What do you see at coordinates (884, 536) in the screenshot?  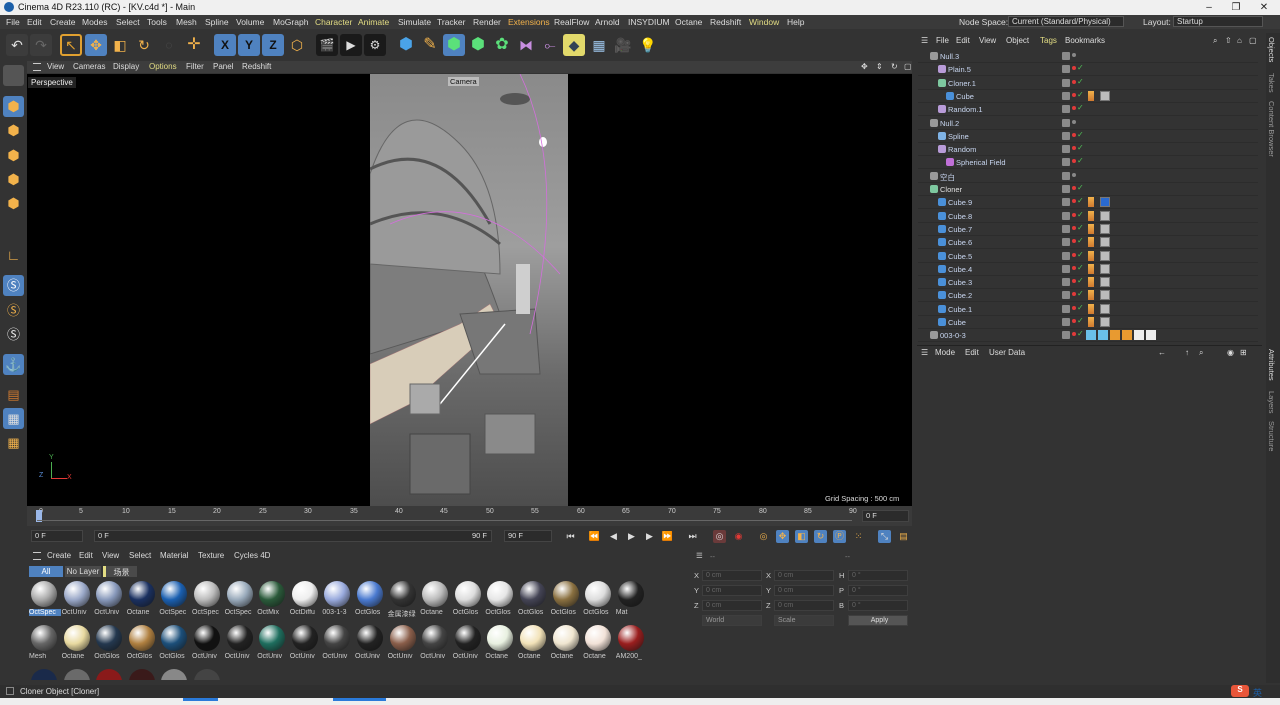 I see `motion-path-icon: ⤡` at bounding box center [884, 536].